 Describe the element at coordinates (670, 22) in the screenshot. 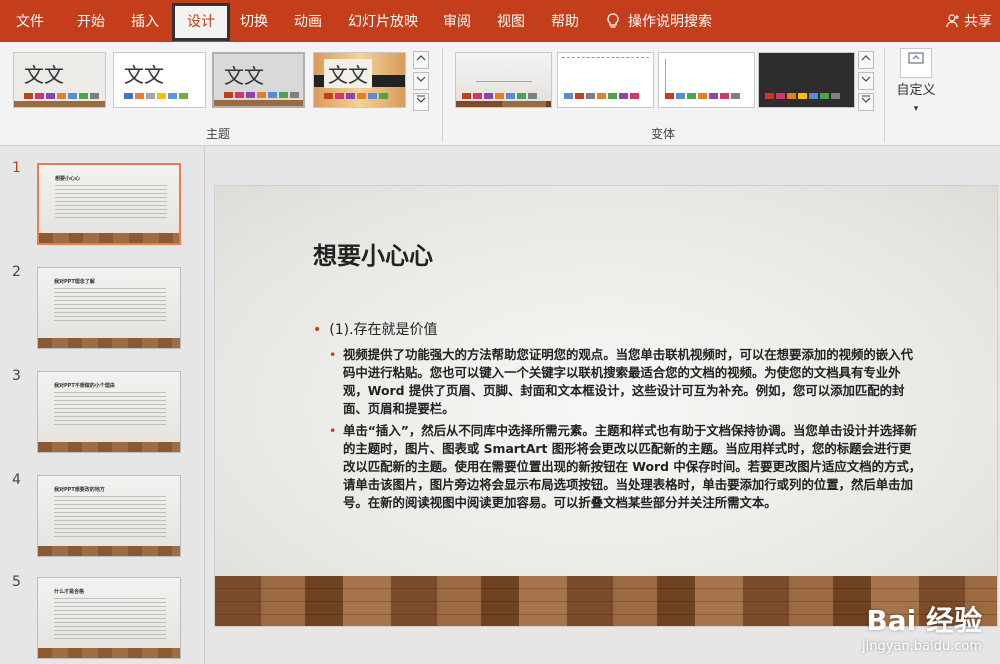

I see `search-label: 操作说明搜索` at that location.